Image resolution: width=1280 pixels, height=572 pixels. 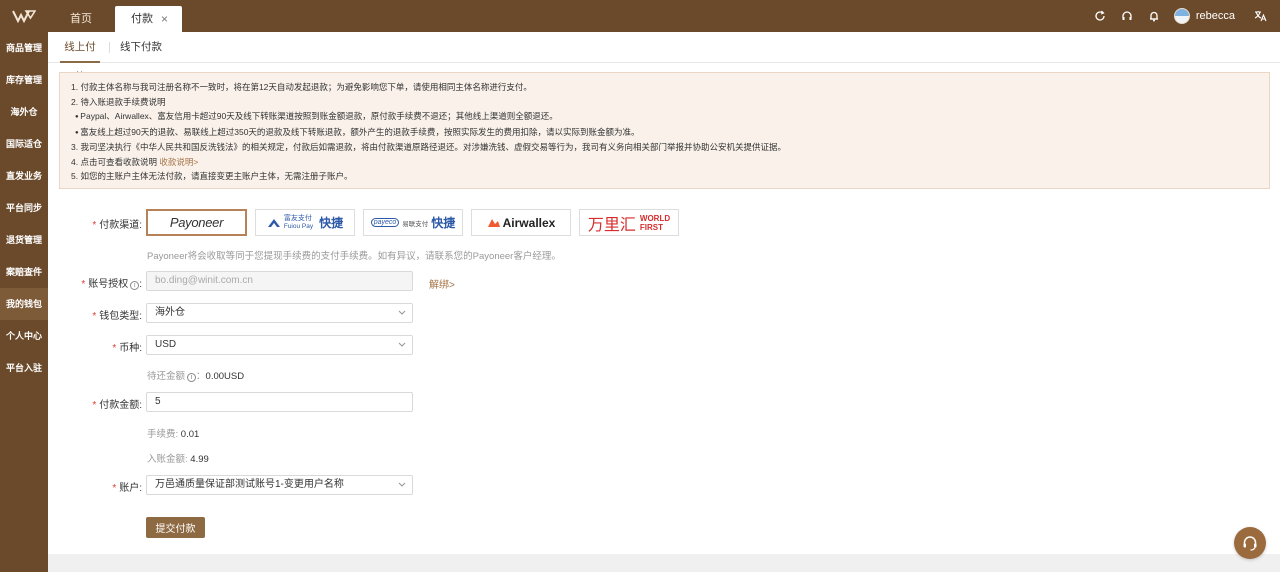 I want to click on credited-amount-value: 4.99, so click(x=199, y=459).